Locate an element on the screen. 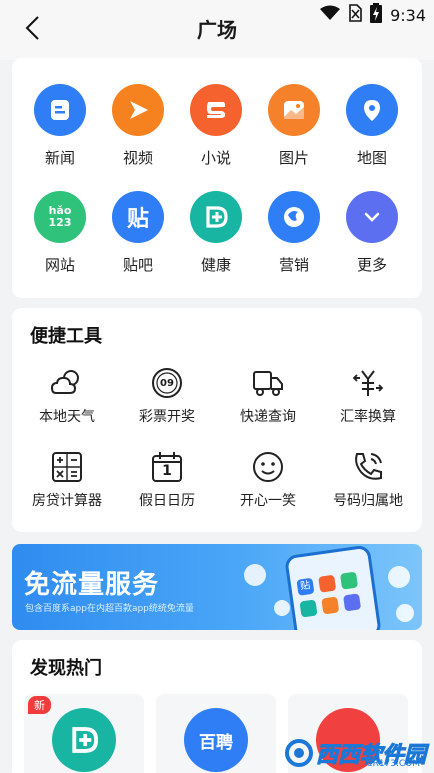 This screenshot has height=773, width=434. tool-label: 本地天气 is located at coordinates (67, 417).